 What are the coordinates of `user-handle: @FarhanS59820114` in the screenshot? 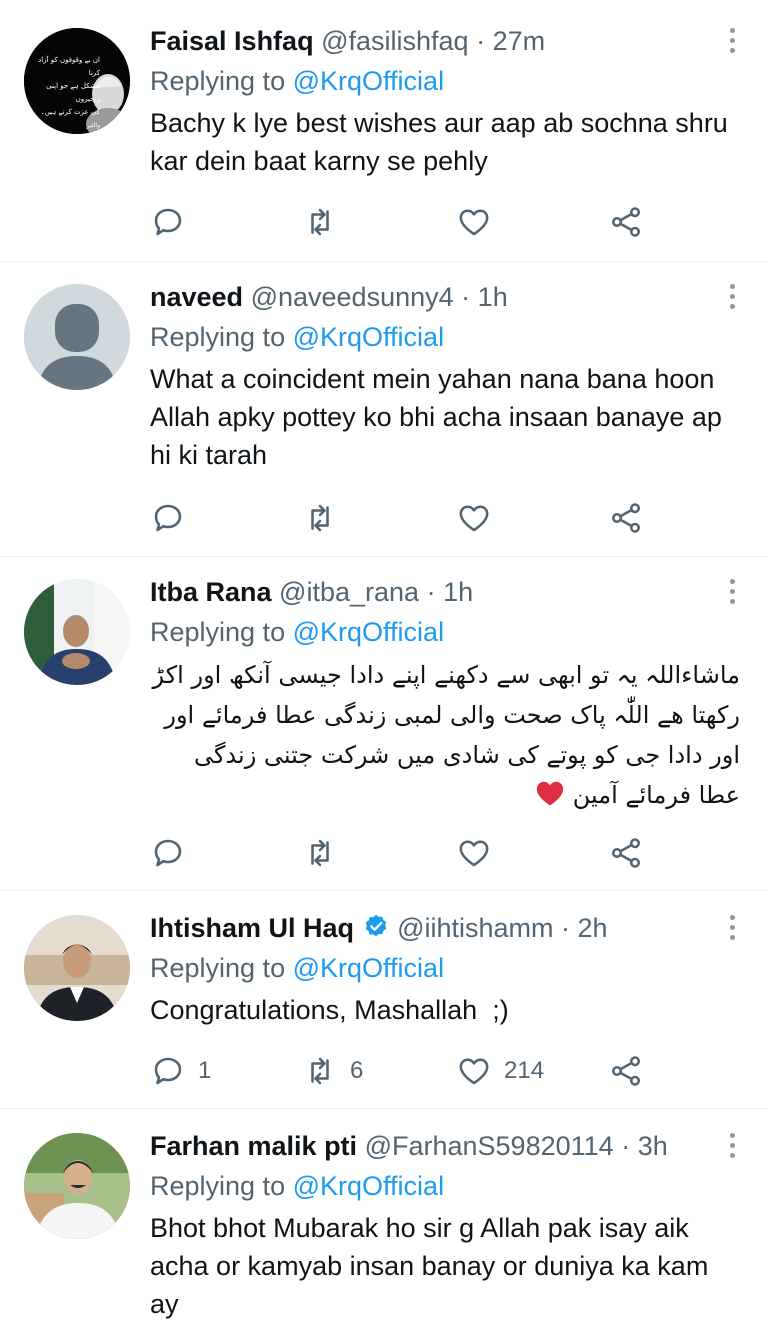 It's located at (489, 1146).